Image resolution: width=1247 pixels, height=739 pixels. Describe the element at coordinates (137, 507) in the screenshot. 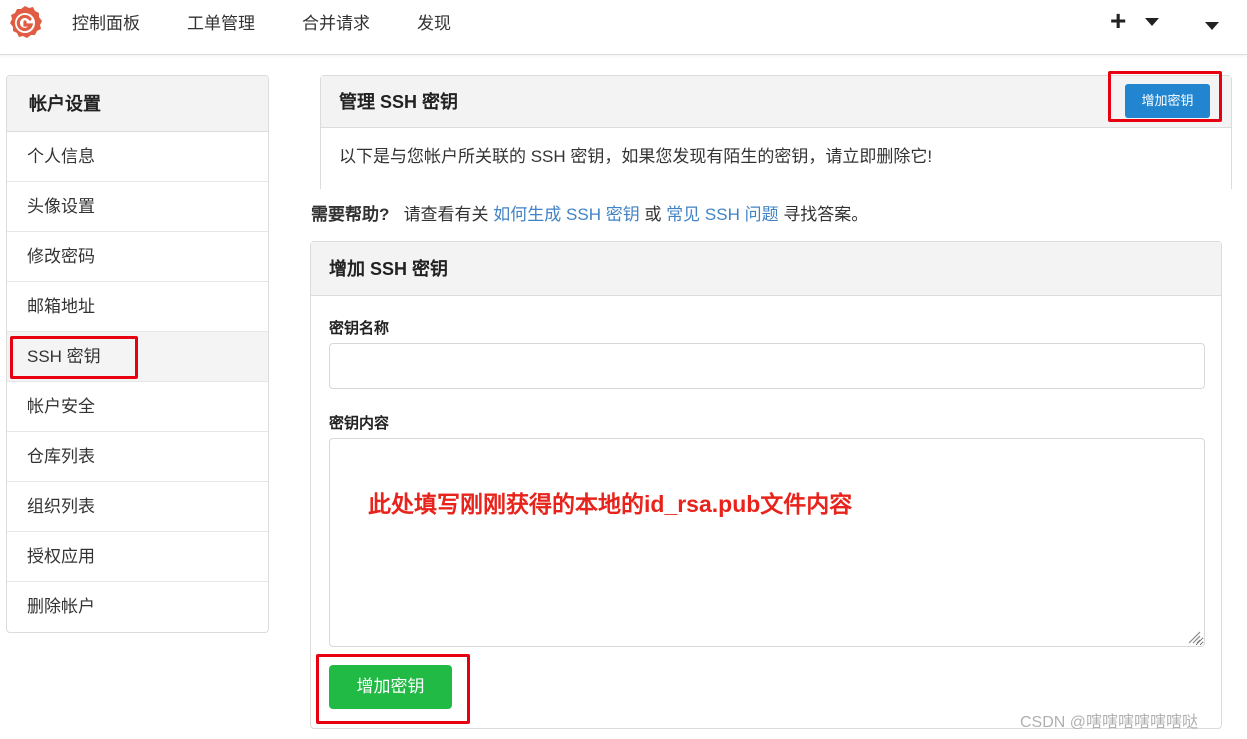

I see `sidebar-item-orgs: 组织列表` at that location.